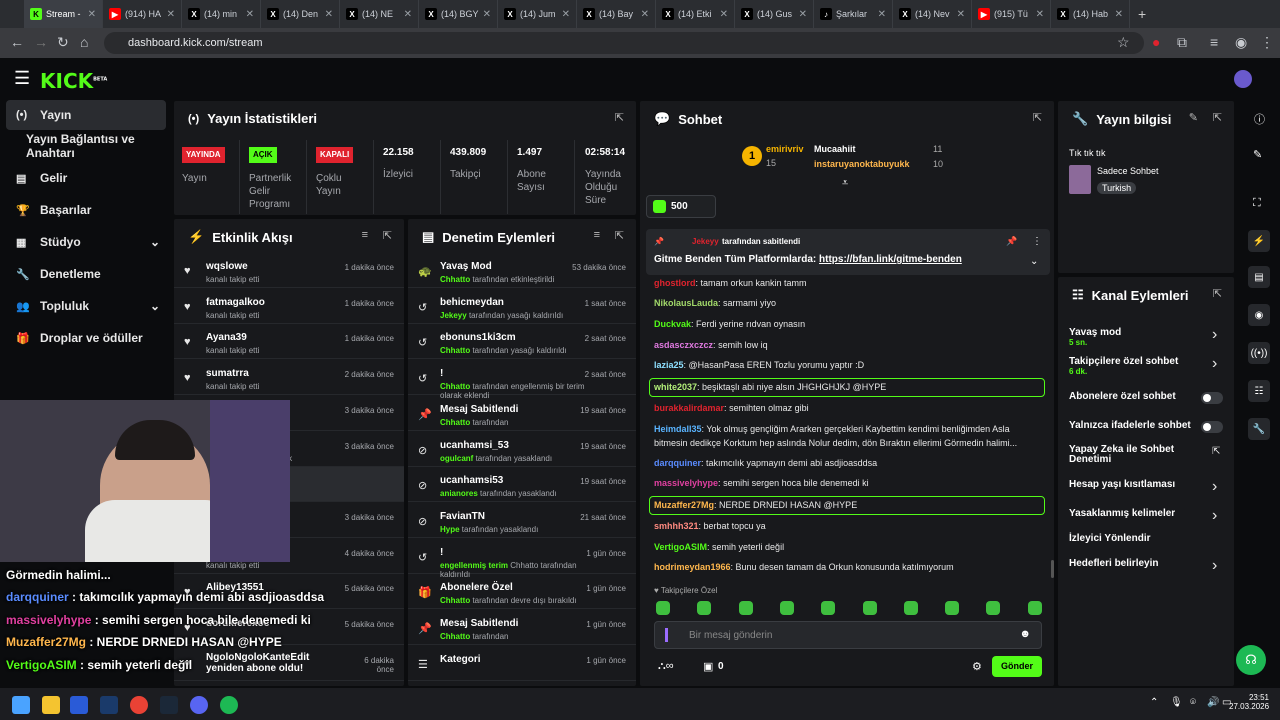 The image size is (1280, 720). Describe the element at coordinates (226, 337) in the screenshot. I see `activity-user: Ayana39` at that location.